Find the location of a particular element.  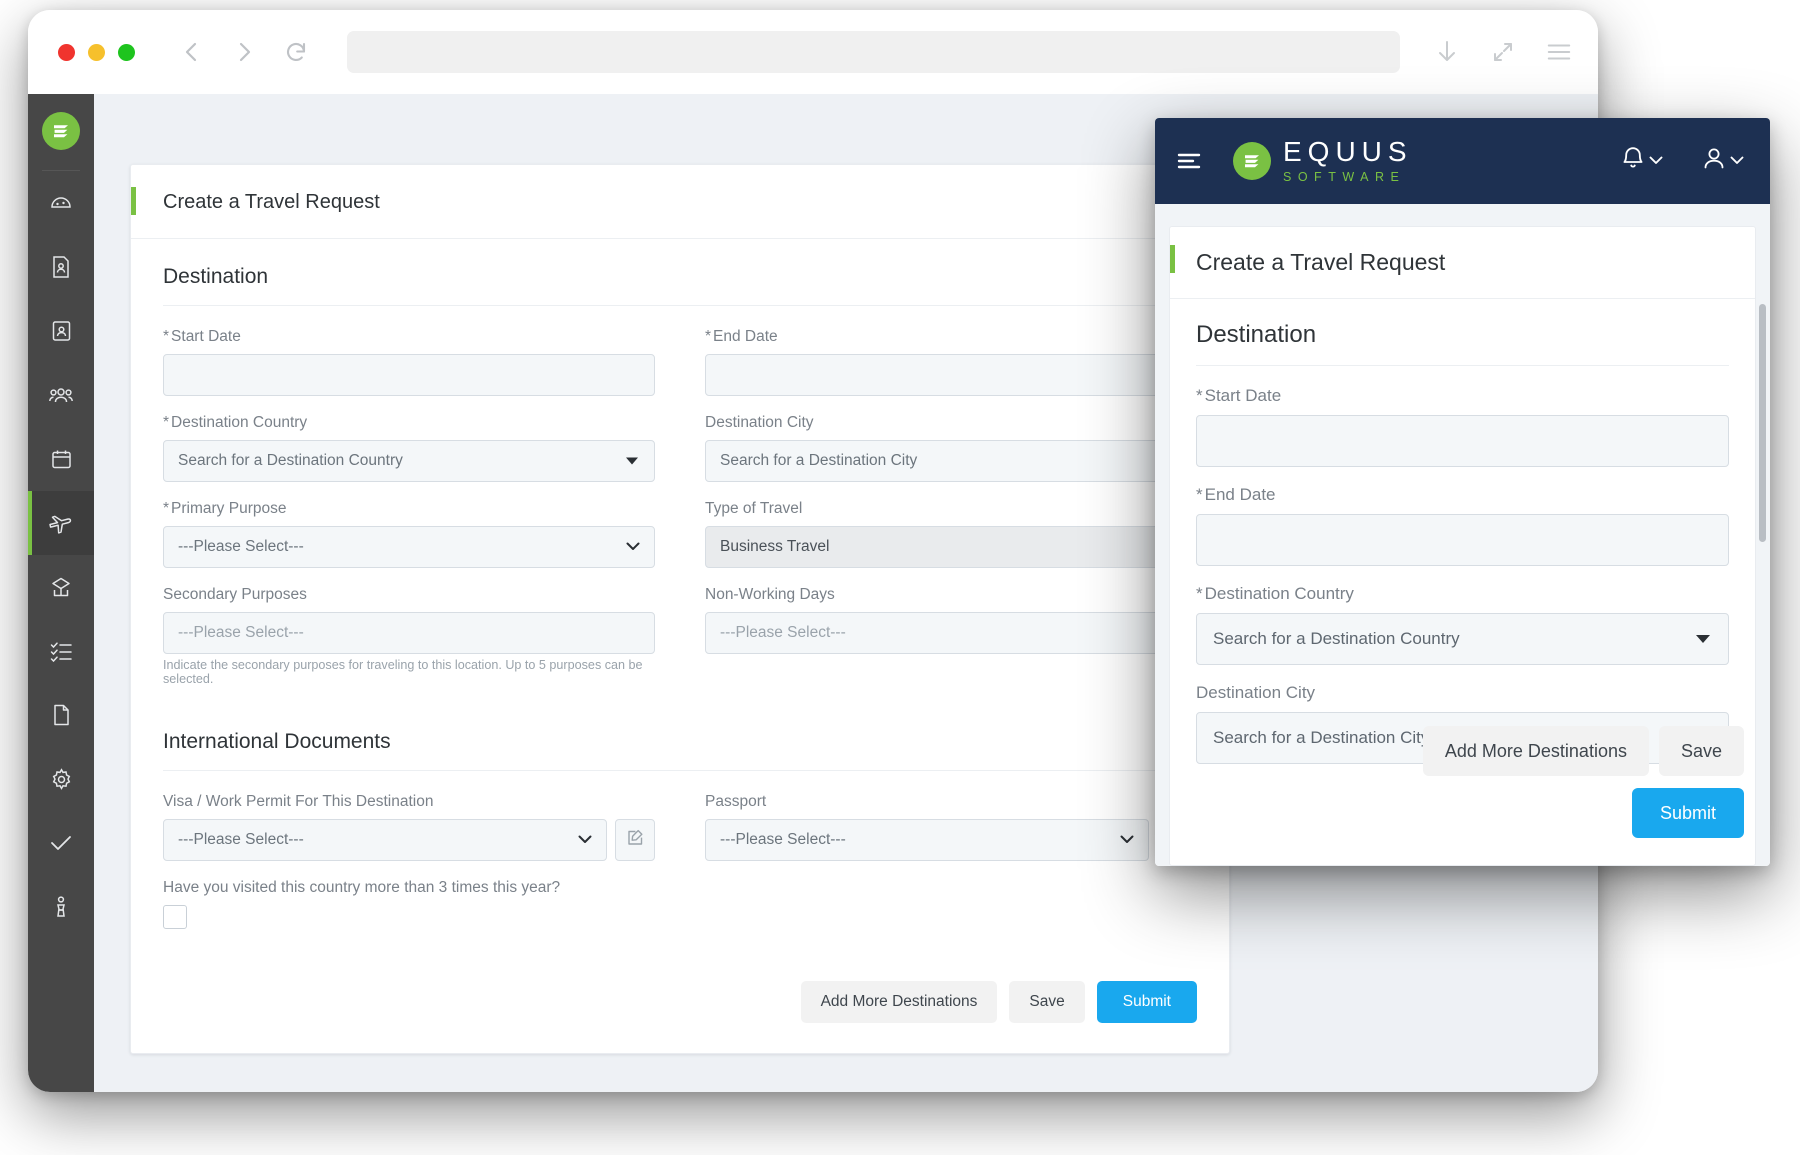

sidebar-item-people is located at coordinates (61, 395).